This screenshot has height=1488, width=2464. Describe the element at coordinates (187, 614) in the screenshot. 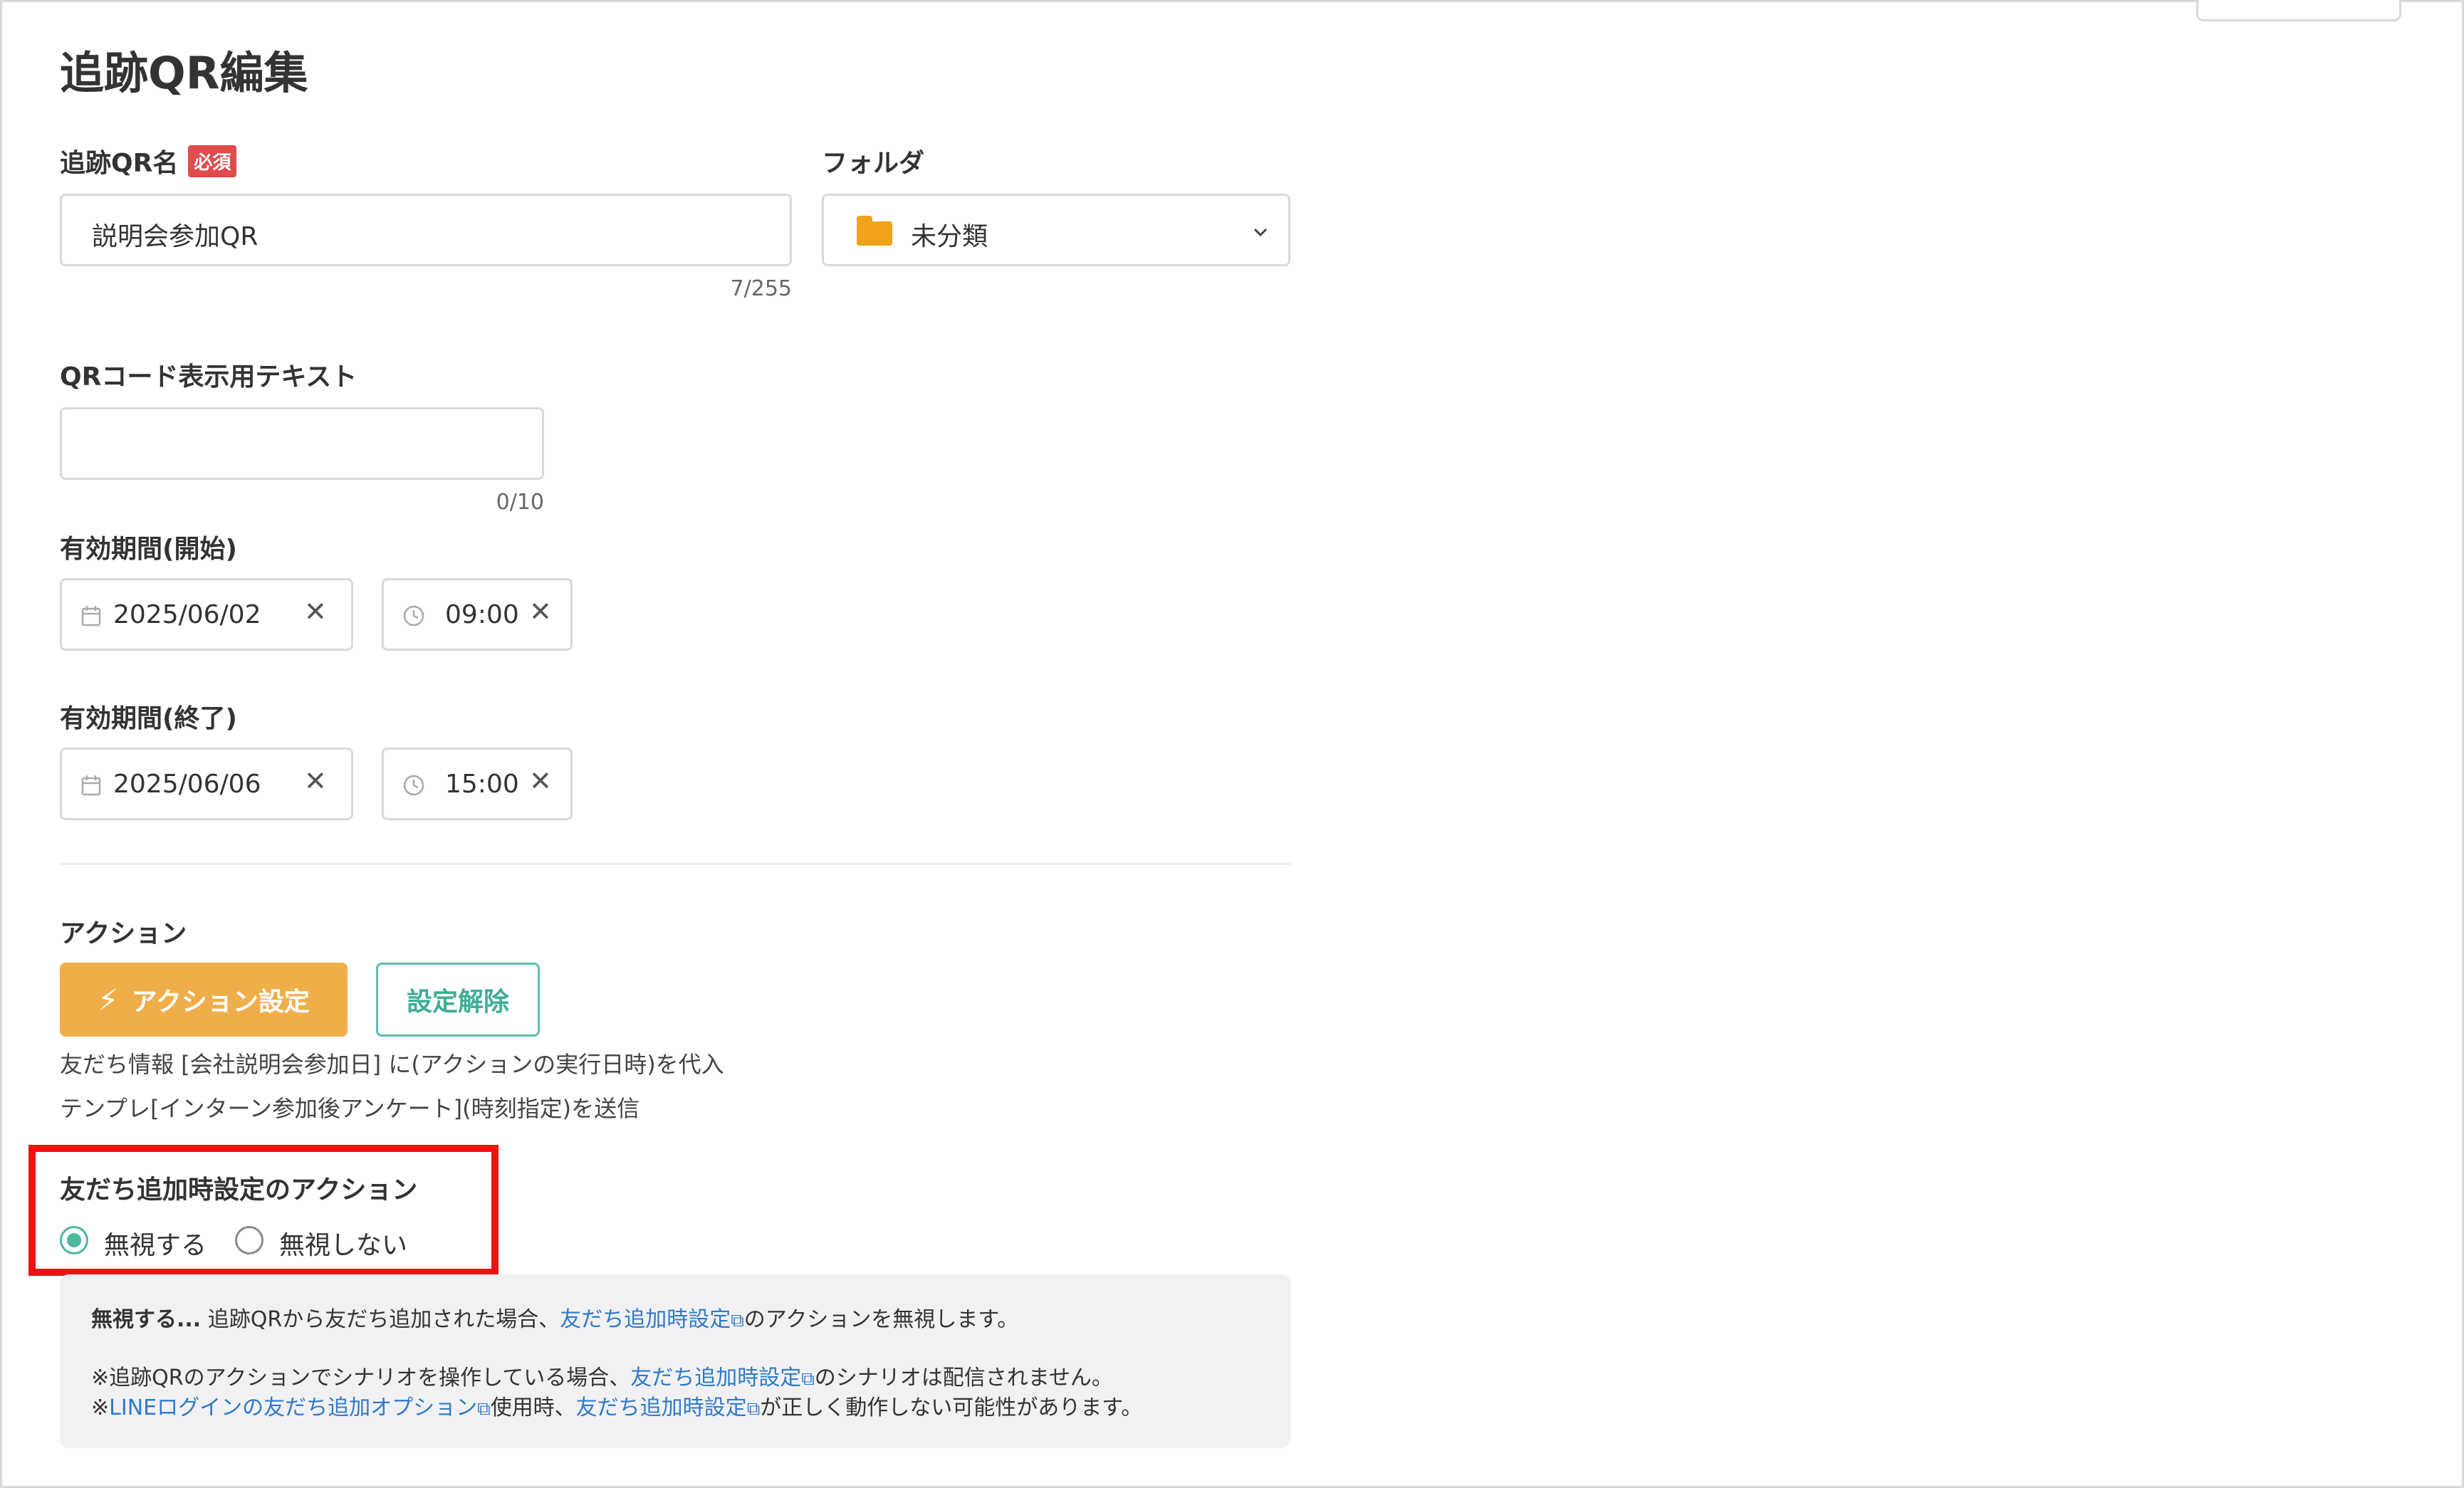

I see `start-date-value: 2025/06/02` at that location.